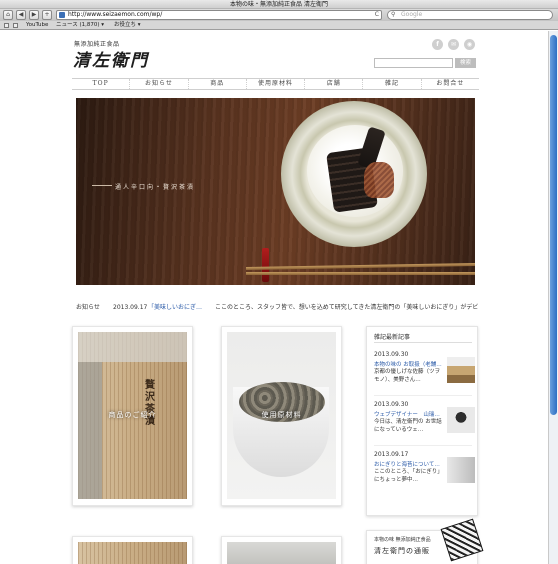 This screenshot has width=558, height=564. Describe the element at coordinates (21, 15) in the screenshot. I see `back-button: ◀` at that location.